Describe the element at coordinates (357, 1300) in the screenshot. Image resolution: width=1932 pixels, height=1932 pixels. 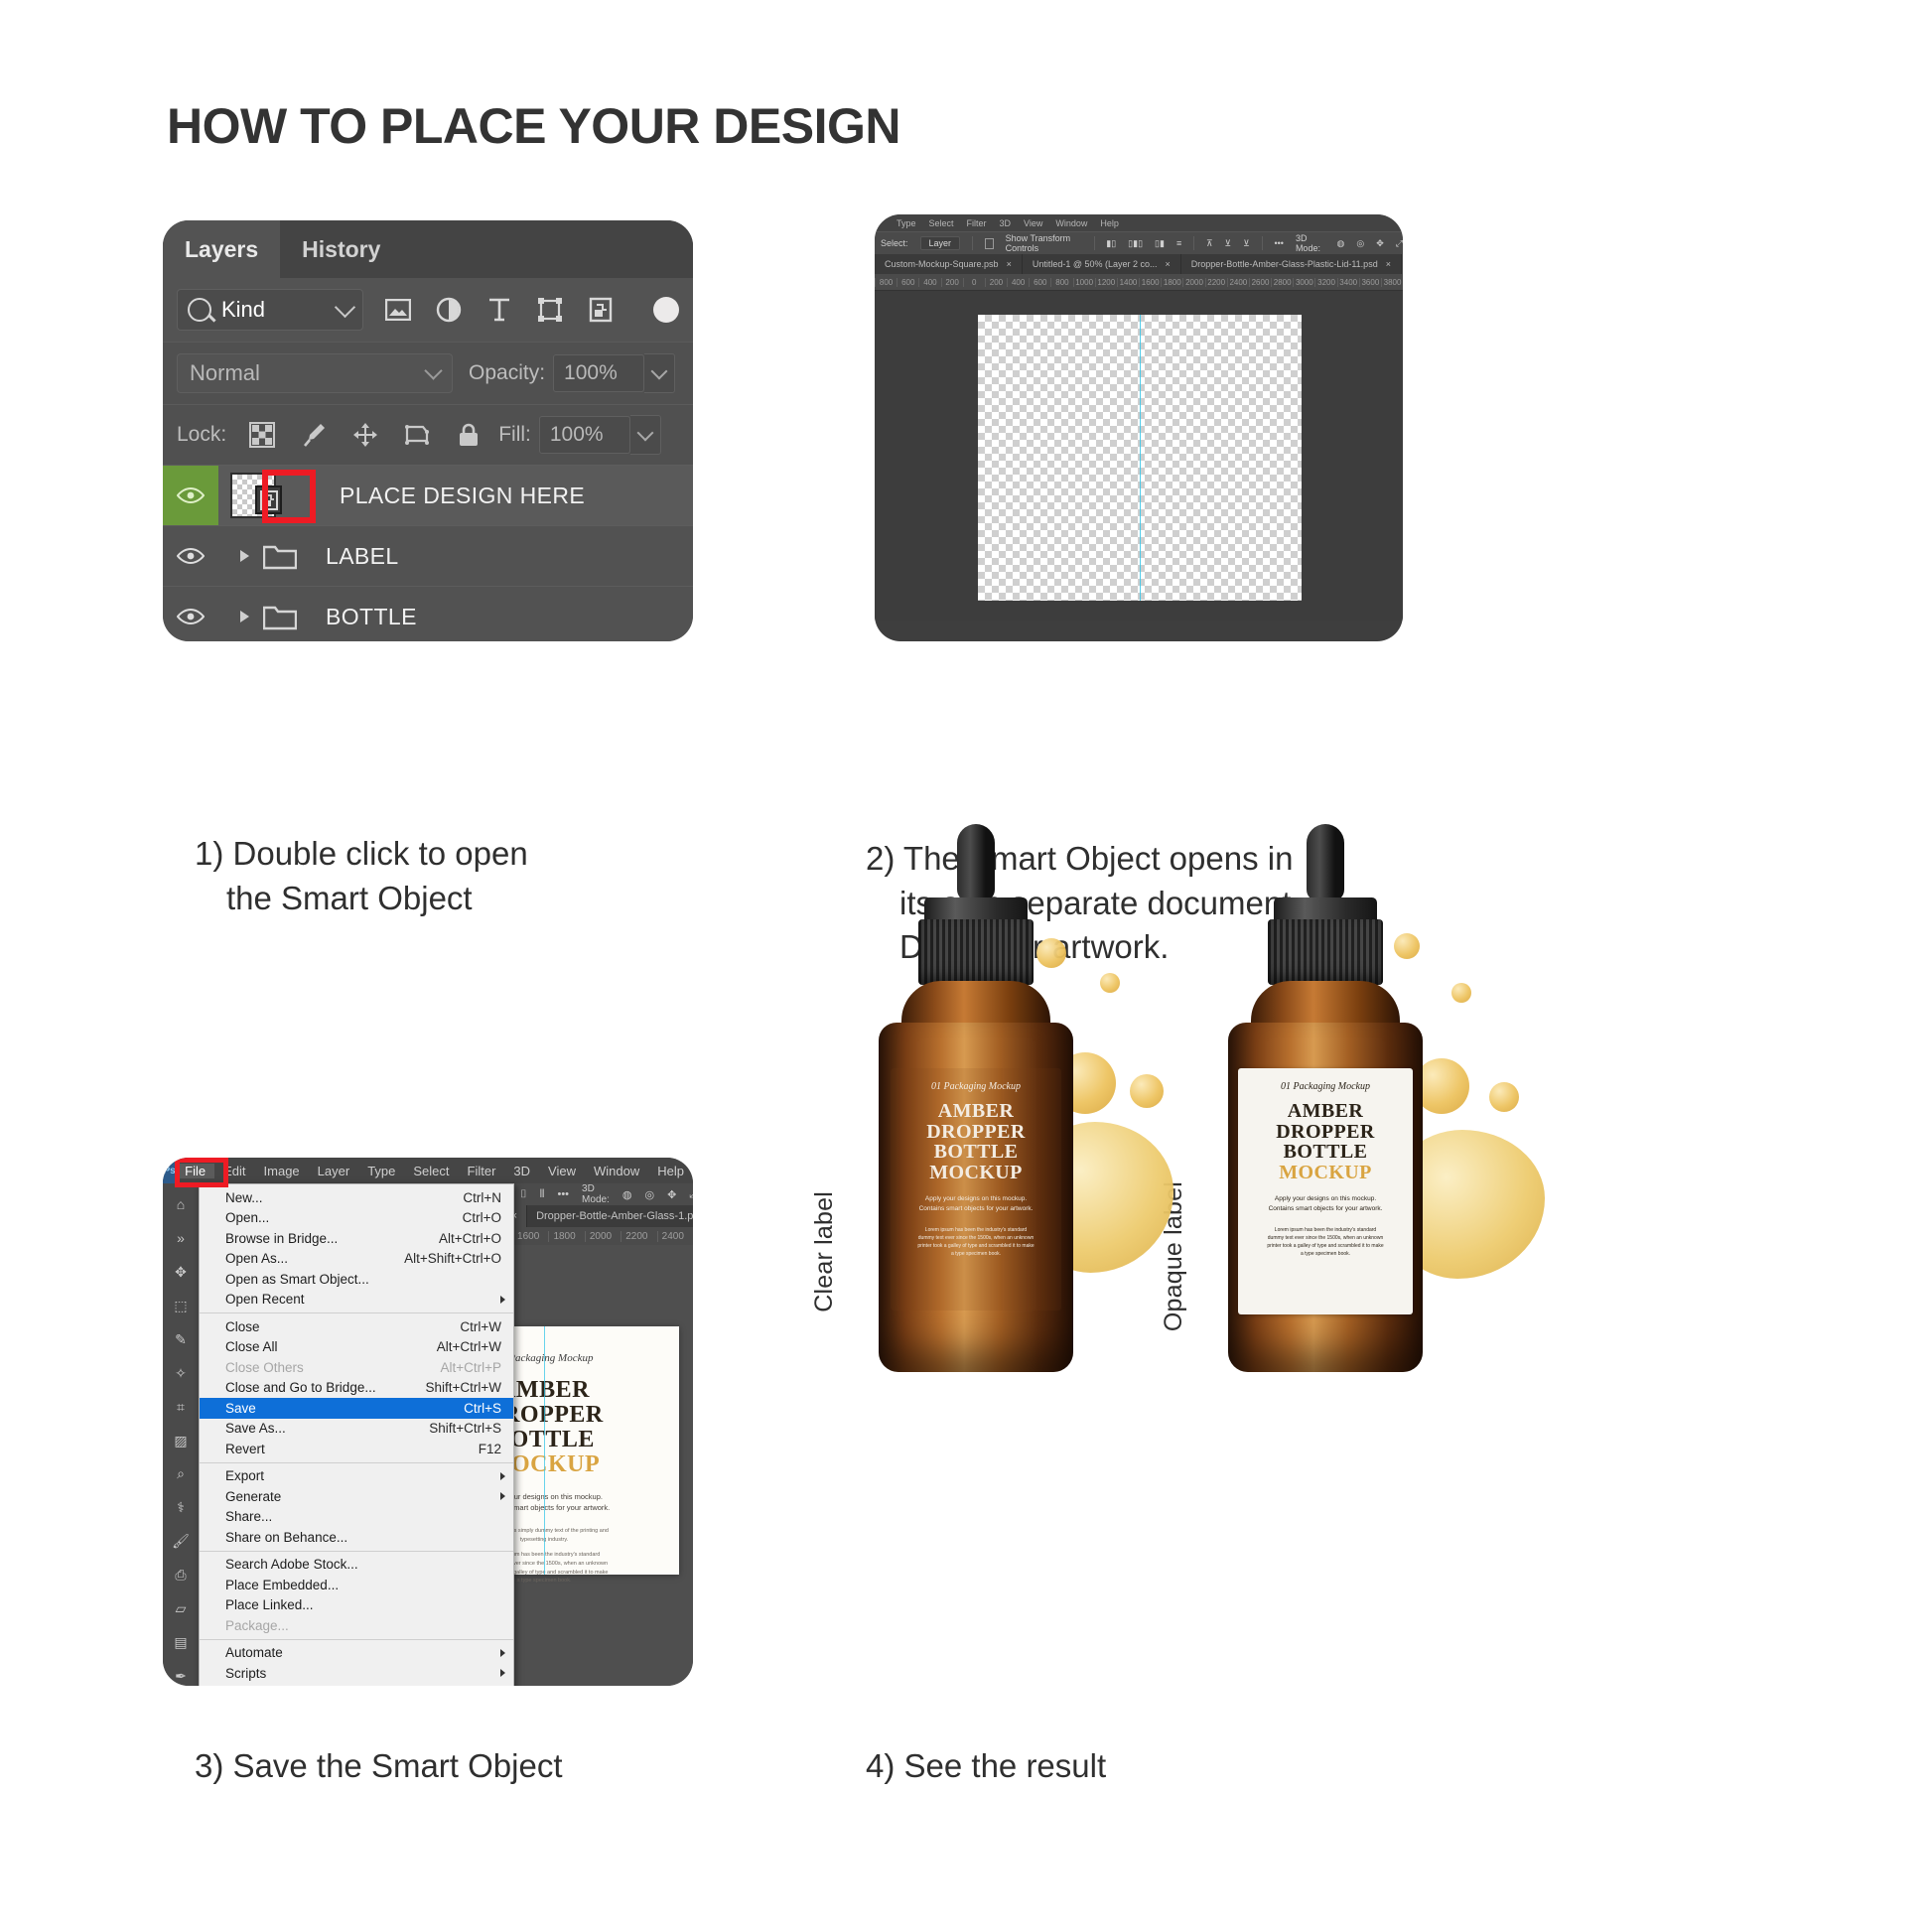
I see `menu-item-open-recent: Open Recent` at that location.